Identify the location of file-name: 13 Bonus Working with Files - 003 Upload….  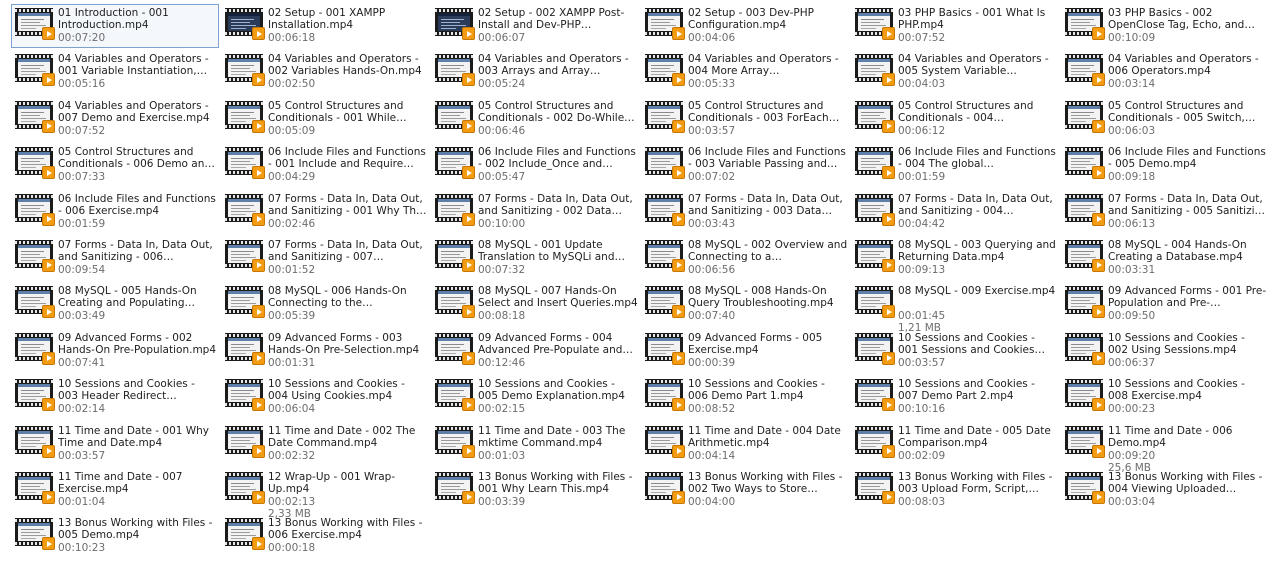
(975, 482).